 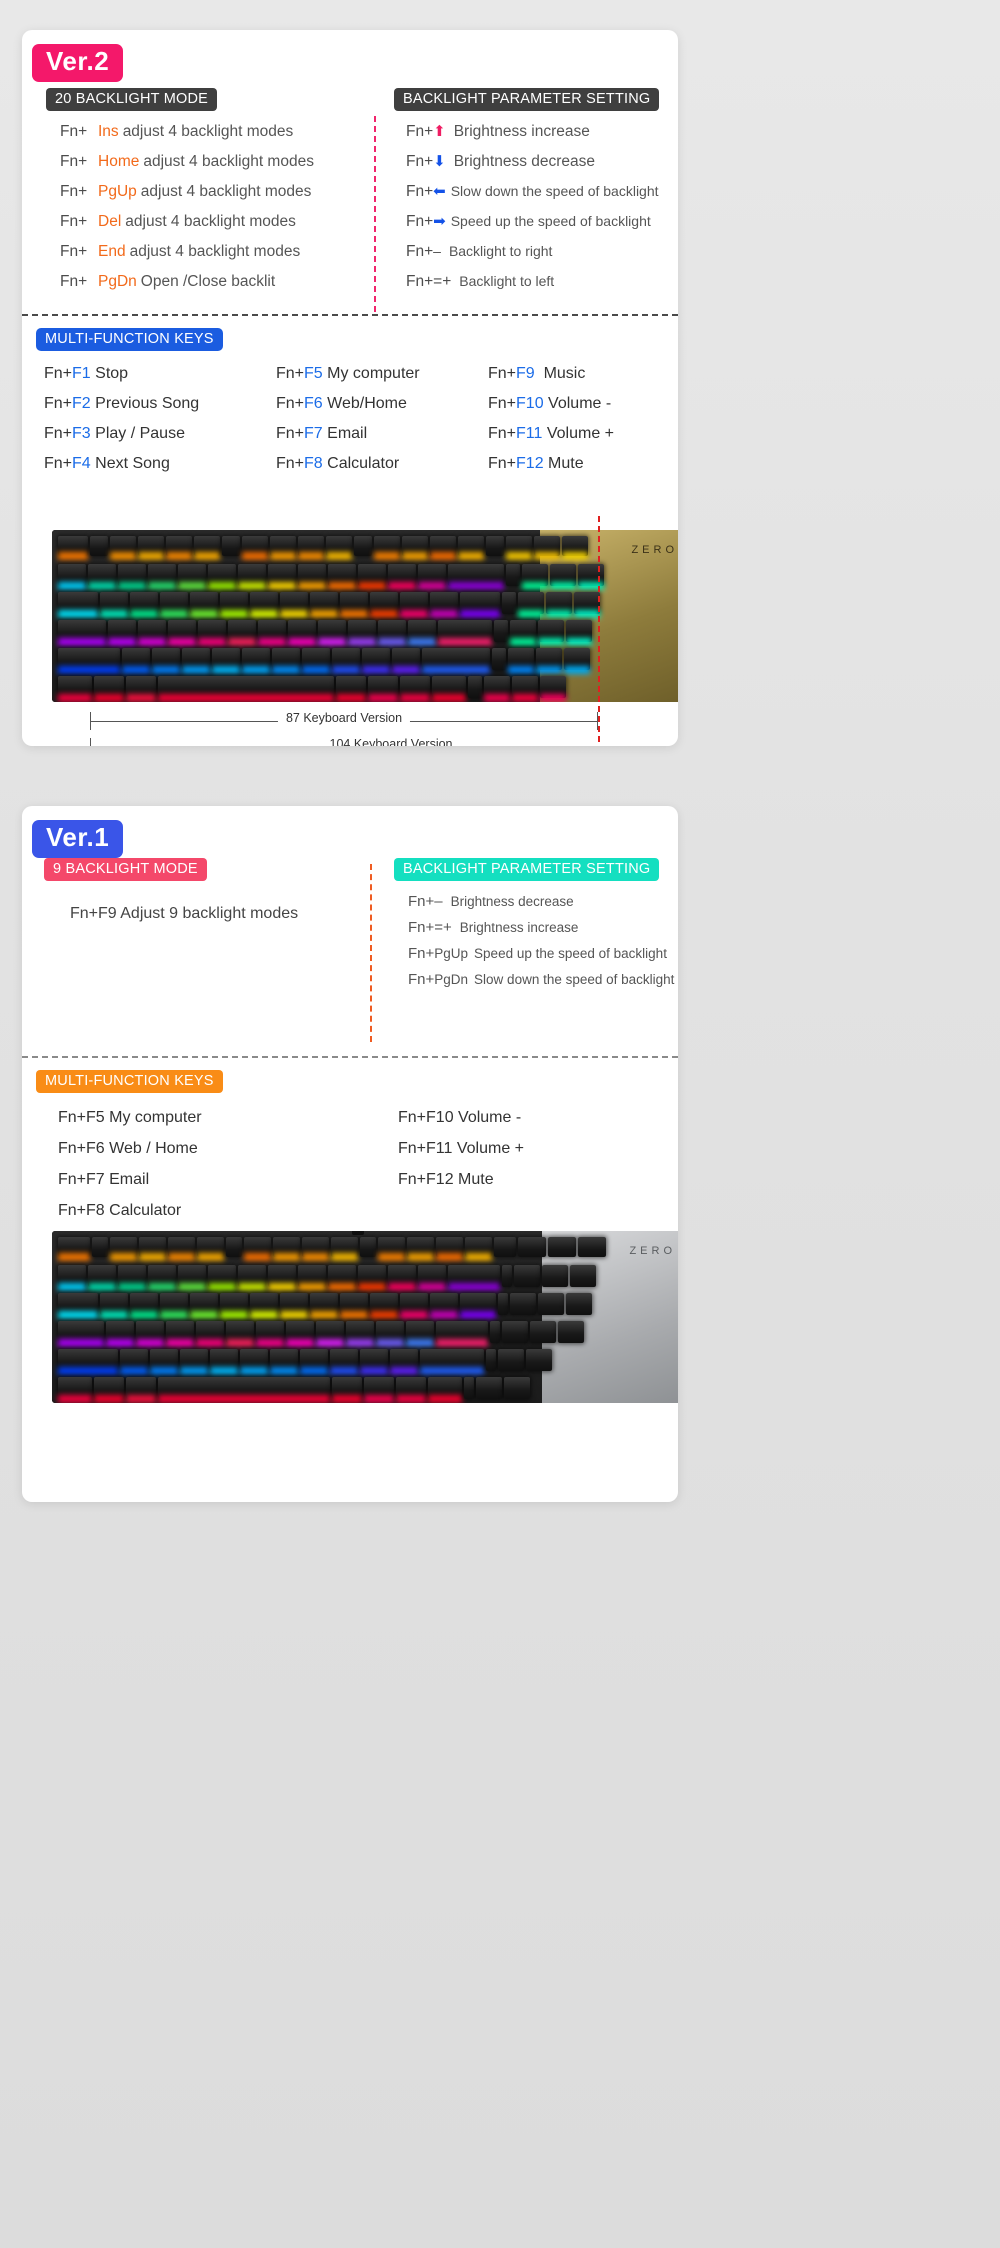 I want to click on row-description: Calculator, so click(x=363, y=463).